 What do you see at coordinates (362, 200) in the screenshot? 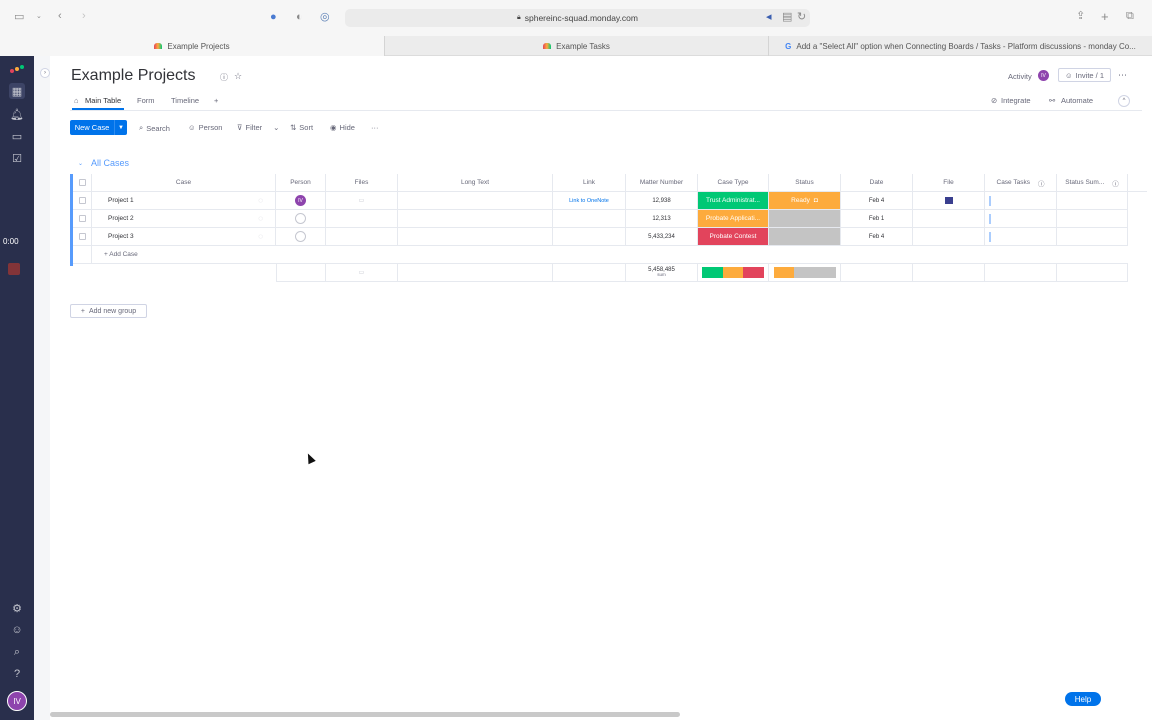
I see `file-icon: ▭` at bounding box center [362, 200].